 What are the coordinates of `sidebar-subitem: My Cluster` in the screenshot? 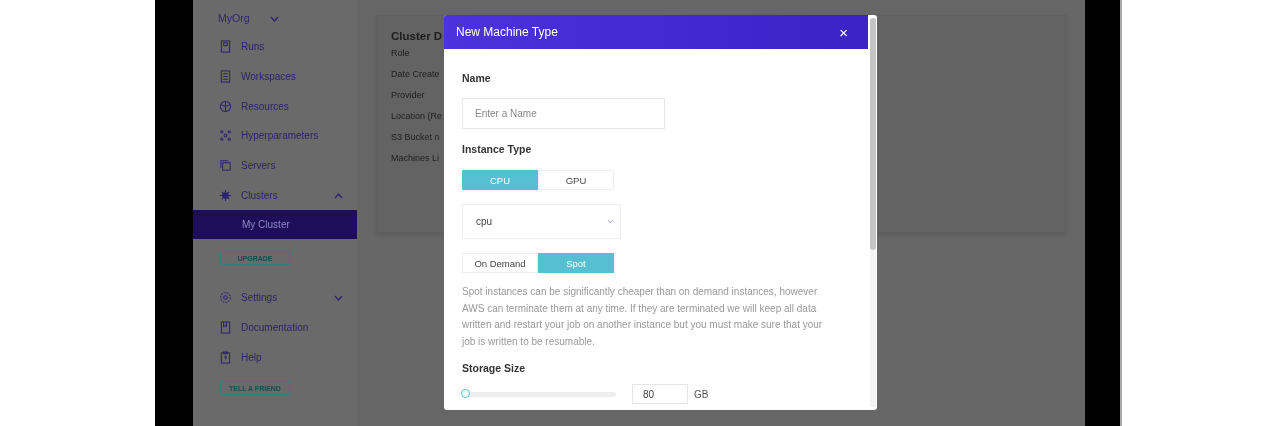 It's located at (275, 225).